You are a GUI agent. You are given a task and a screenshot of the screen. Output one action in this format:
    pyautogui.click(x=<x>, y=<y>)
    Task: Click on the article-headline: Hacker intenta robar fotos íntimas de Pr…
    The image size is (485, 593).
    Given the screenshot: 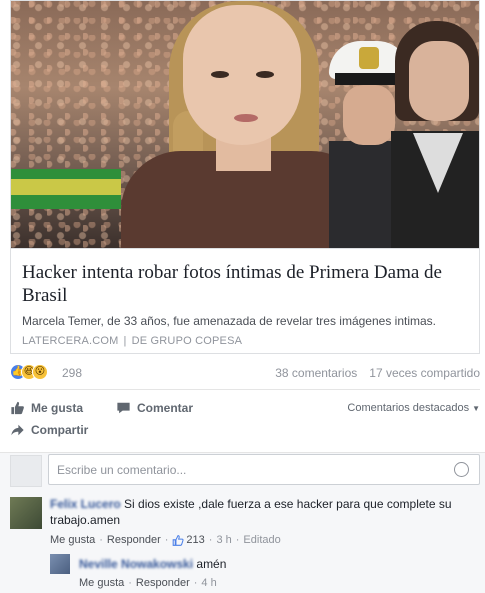 What is the action you would take?
    pyautogui.click(x=245, y=284)
    